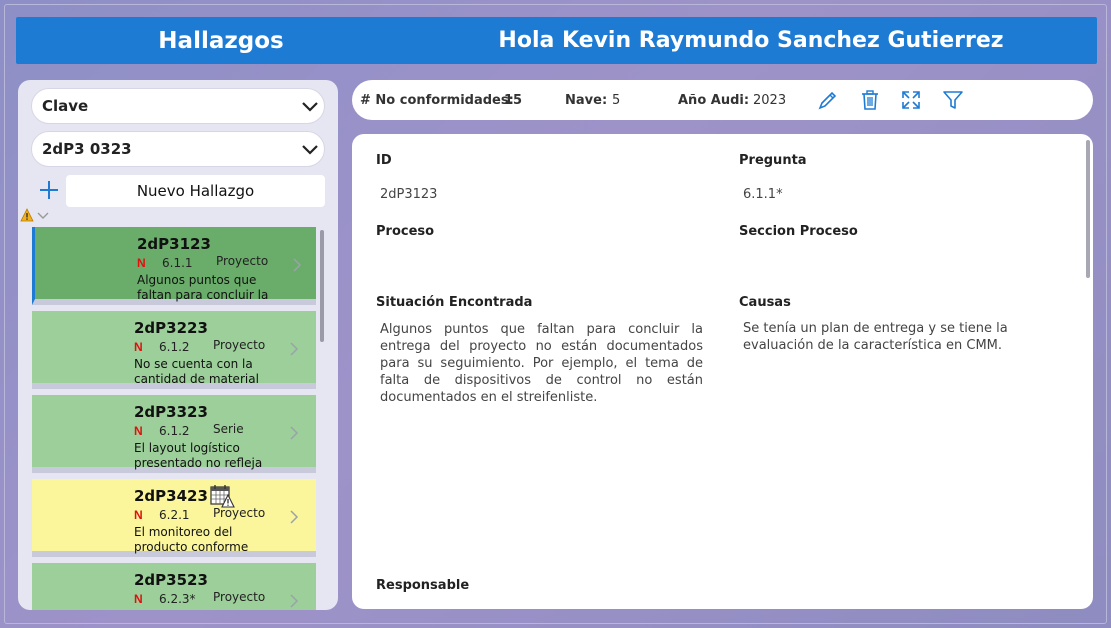 Image resolution: width=1111 pixels, height=628 pixels. Describe the element at coordinates (1088, 209) in the screenshot. I see `detail-scrollbar` at that location.